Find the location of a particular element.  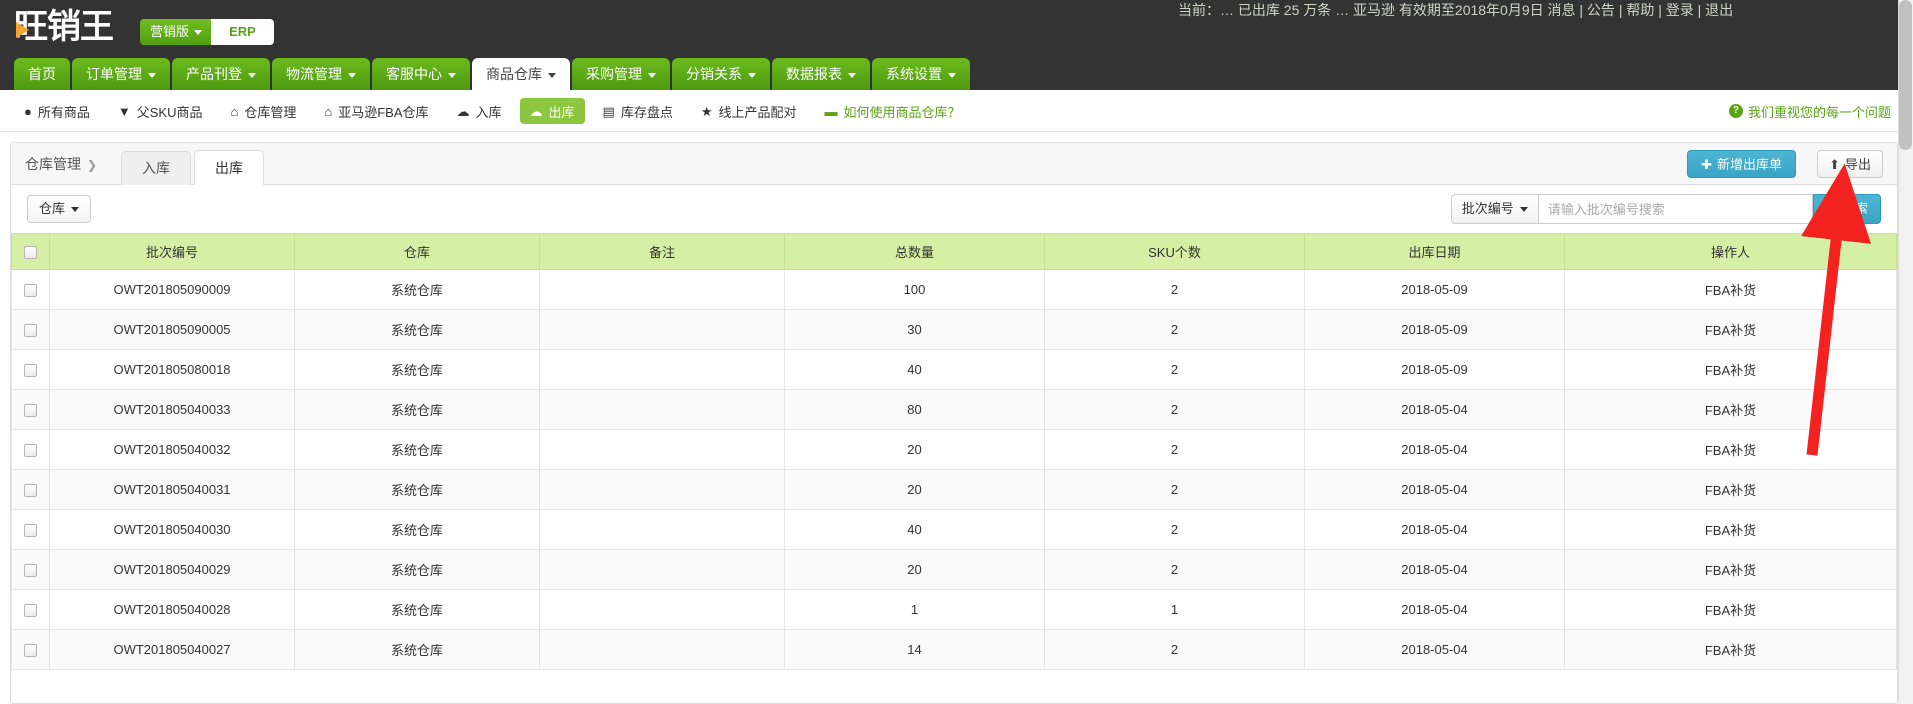

panel-tab-0: 入库 is located at coordinates (156, 168).